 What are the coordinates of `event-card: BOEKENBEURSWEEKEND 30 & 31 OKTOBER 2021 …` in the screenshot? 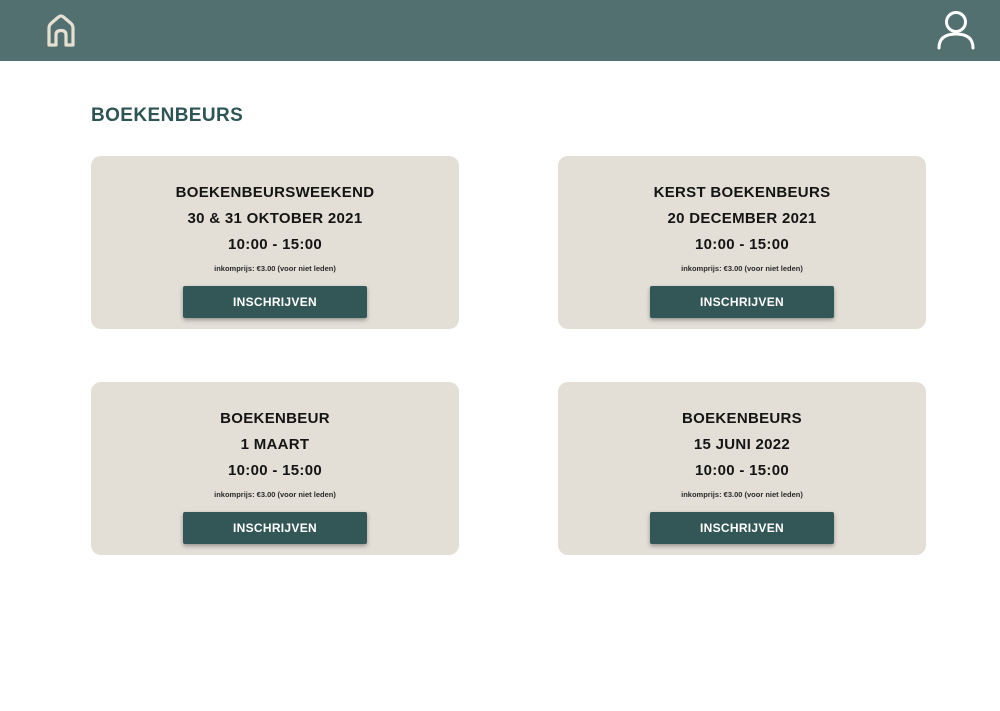 It's located at (275, 242).